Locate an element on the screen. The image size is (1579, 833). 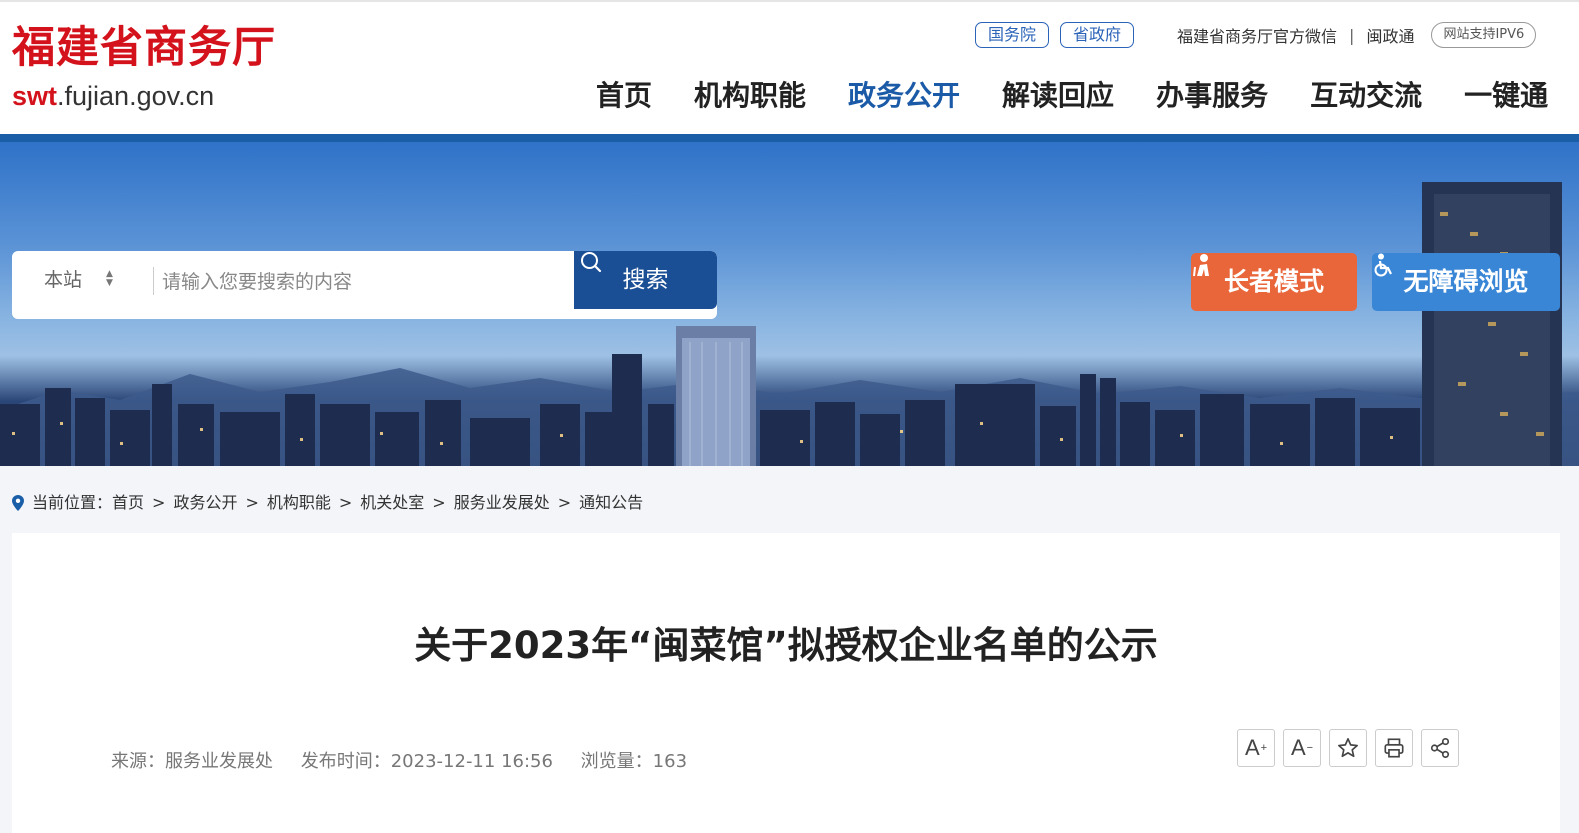
article-meta: 来源：服务业发展处 发布时间：2023-12-11 16:56 浏览量：163 is located at coordinates (410, 762).